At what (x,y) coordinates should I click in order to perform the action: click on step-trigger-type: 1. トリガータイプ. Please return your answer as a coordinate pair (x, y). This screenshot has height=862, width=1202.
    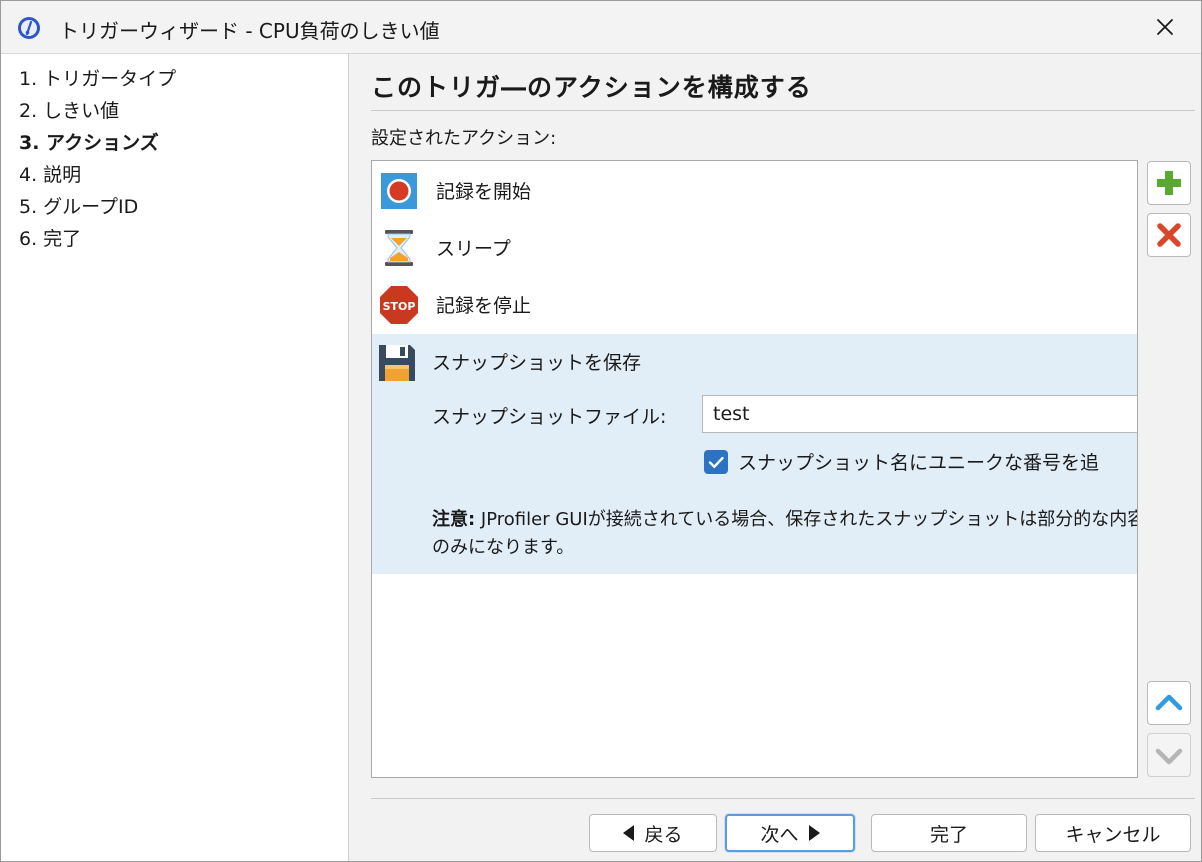
    Looking at the image, I should click on (97, 79).